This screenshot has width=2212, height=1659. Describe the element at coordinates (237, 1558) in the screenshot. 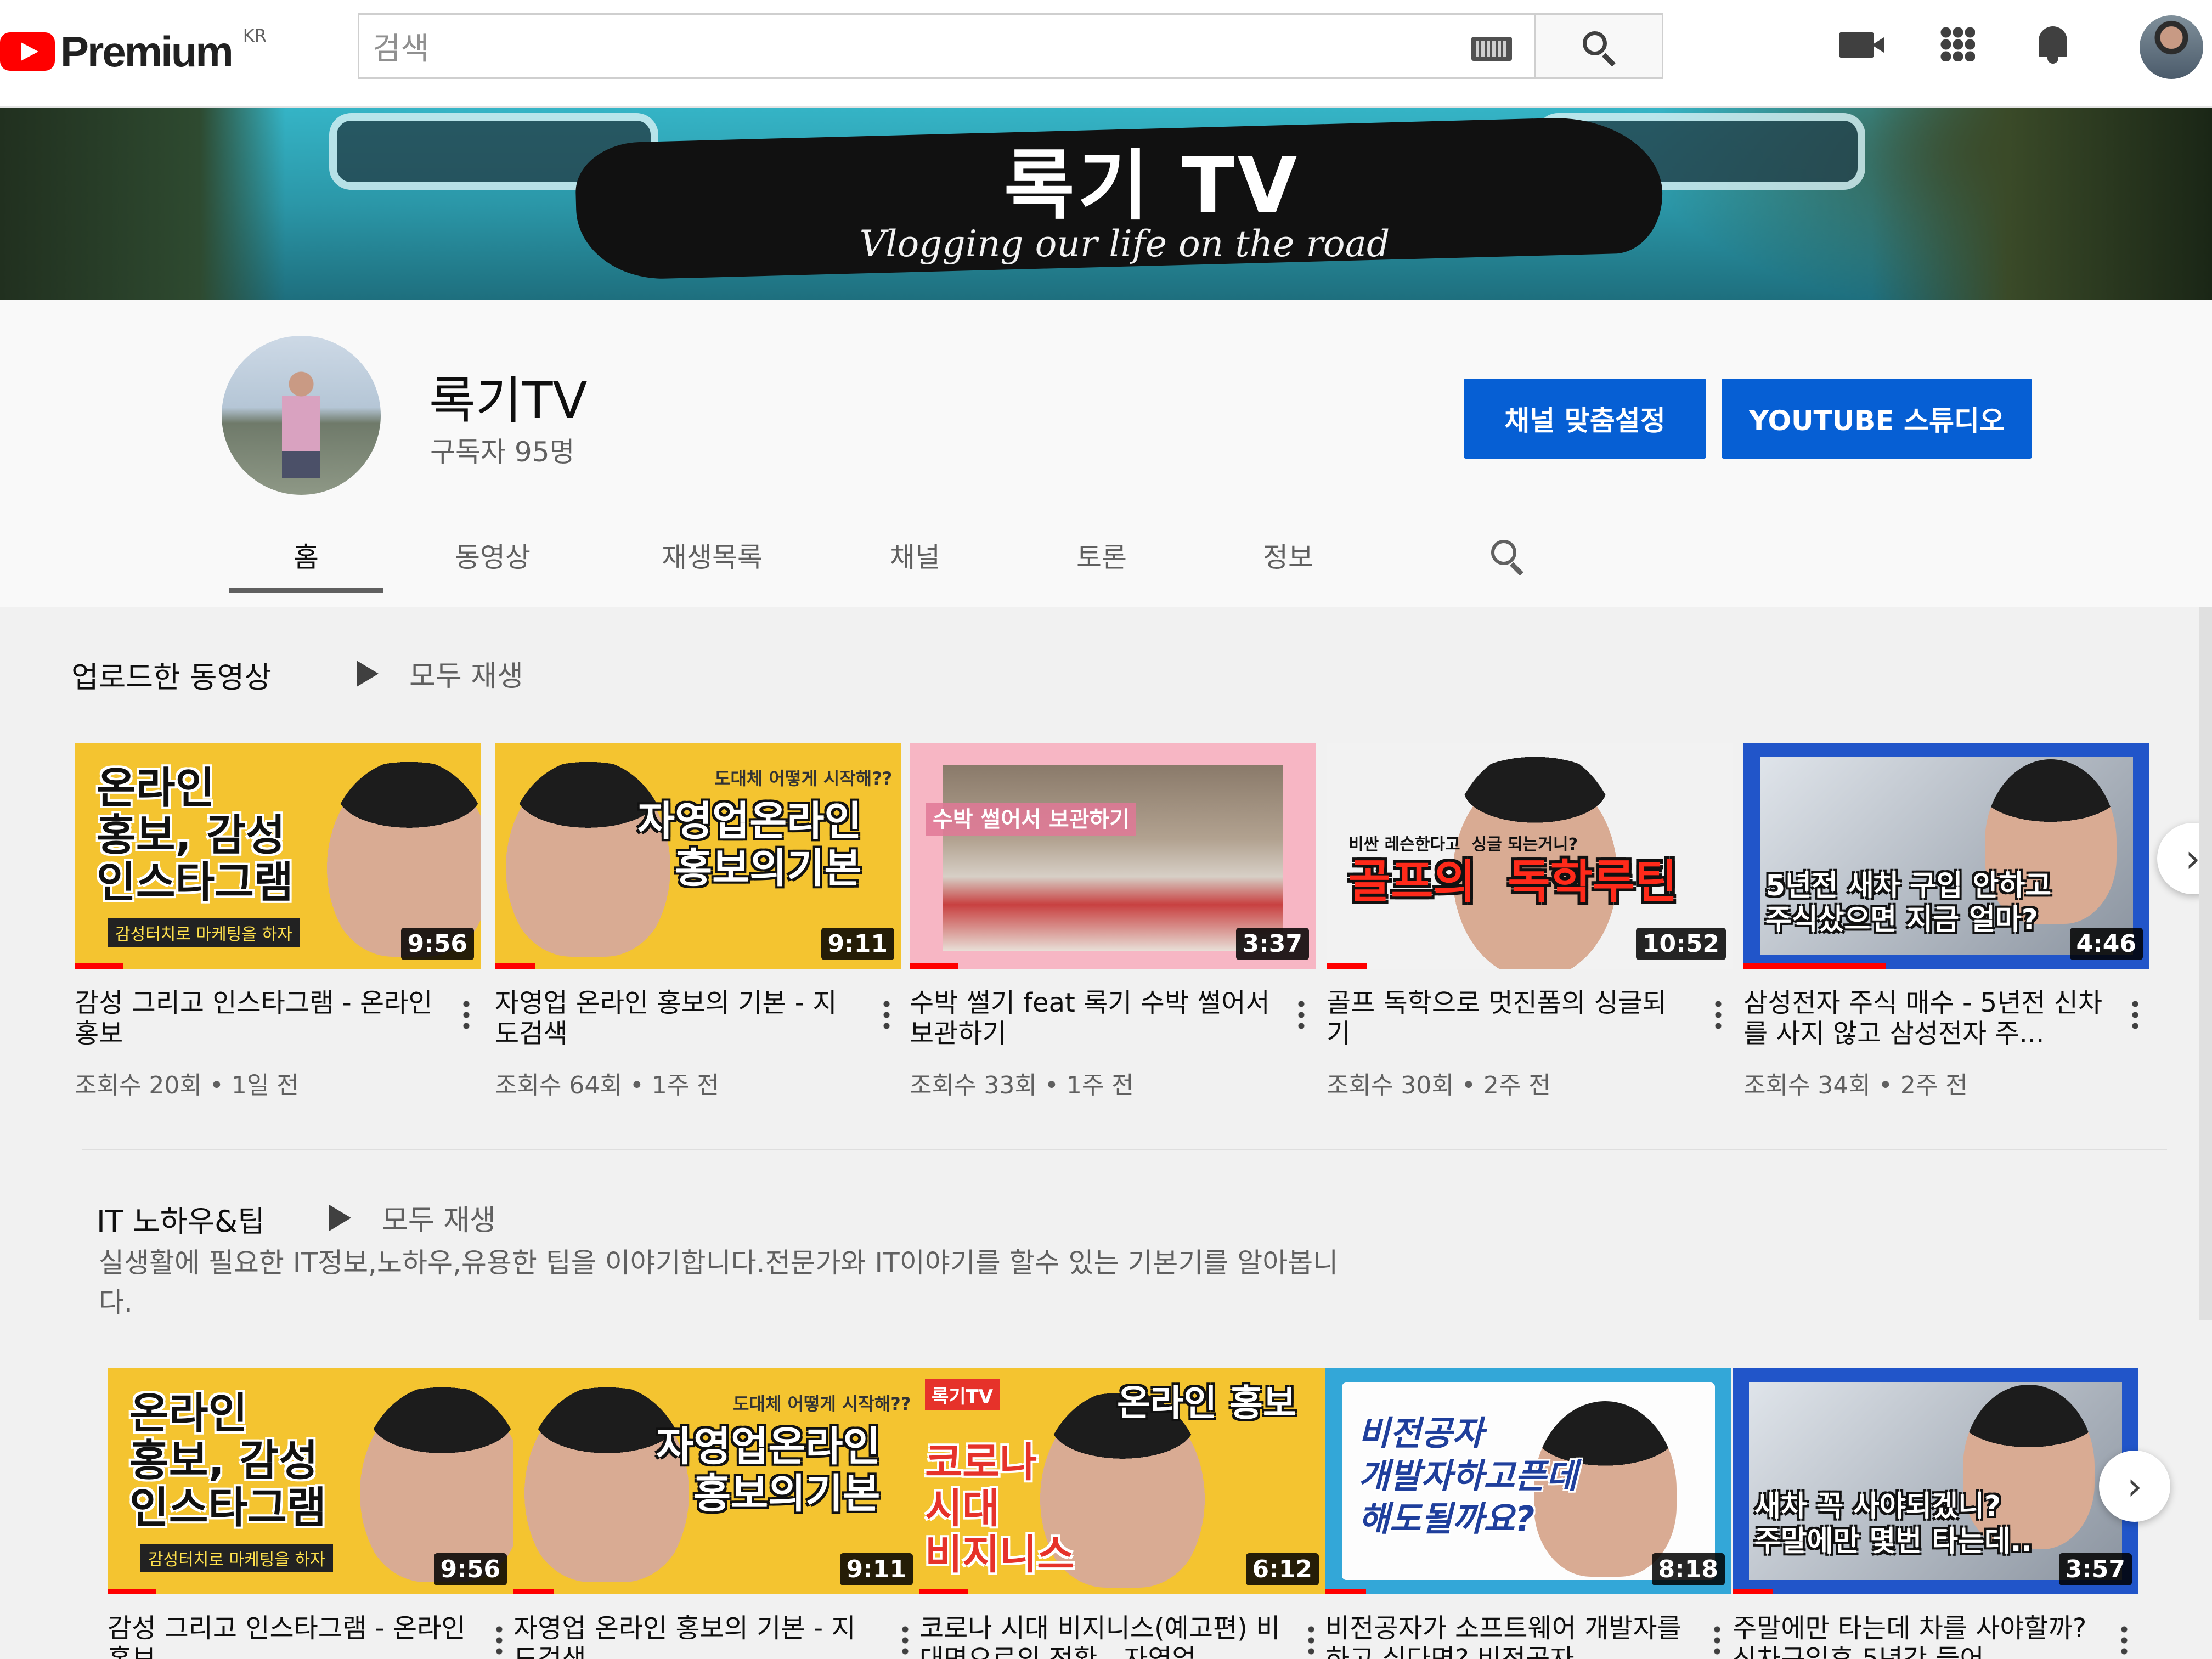

I see `thumbnail-caption: 감성터치로 마케팅을 하자` at that location.